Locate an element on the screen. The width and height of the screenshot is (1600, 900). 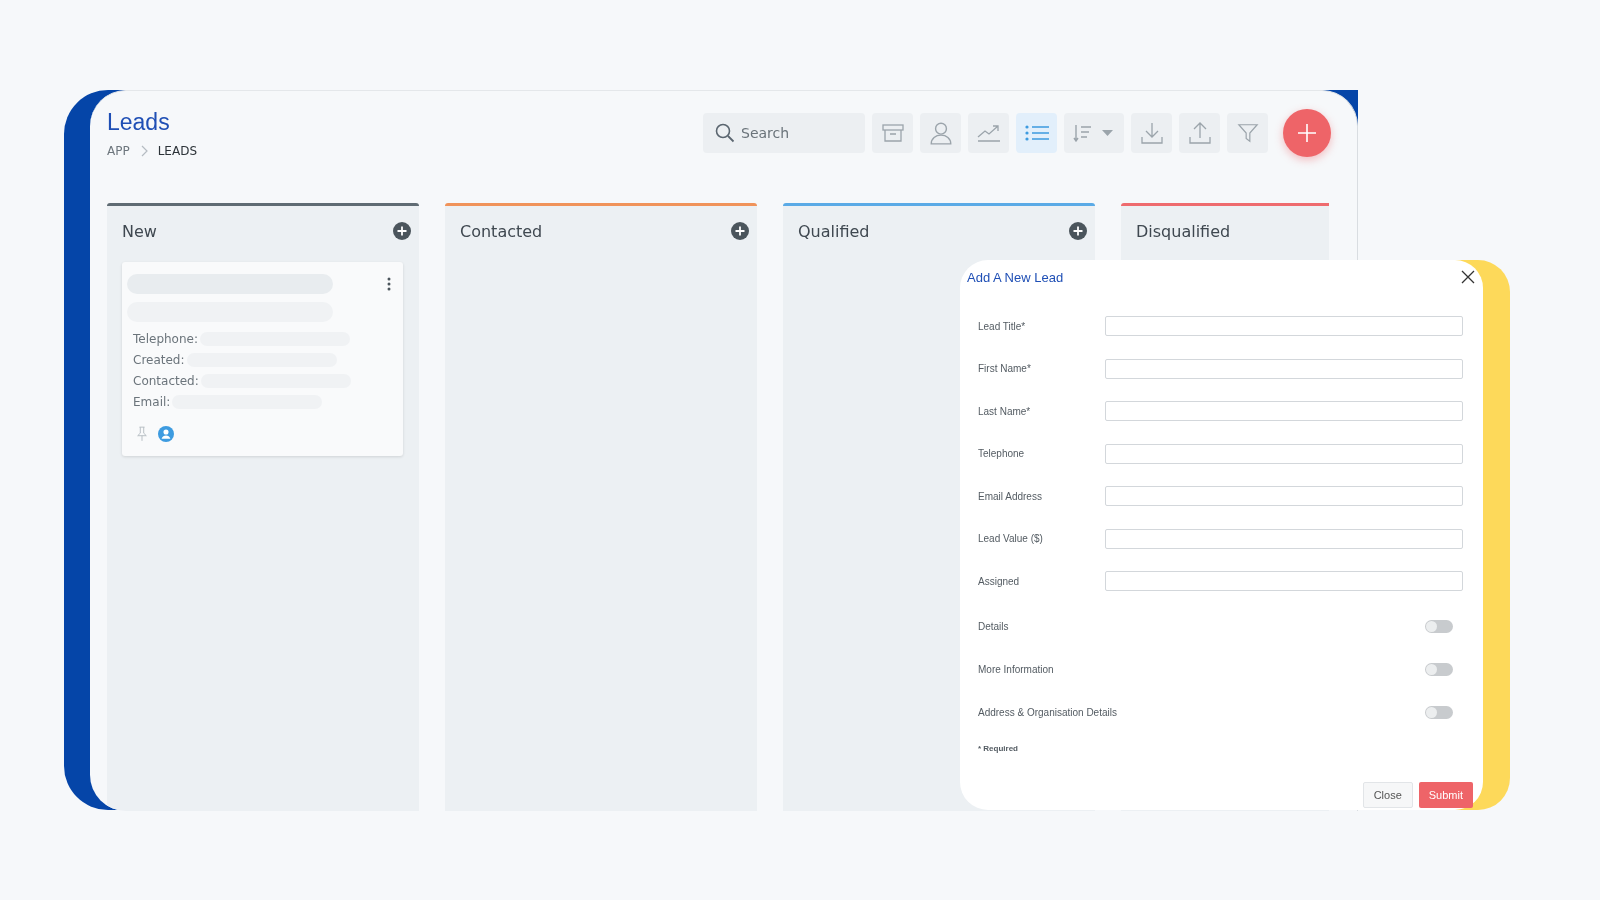
field-label: Lead Value ($) is located at coordinates (1010, 539).